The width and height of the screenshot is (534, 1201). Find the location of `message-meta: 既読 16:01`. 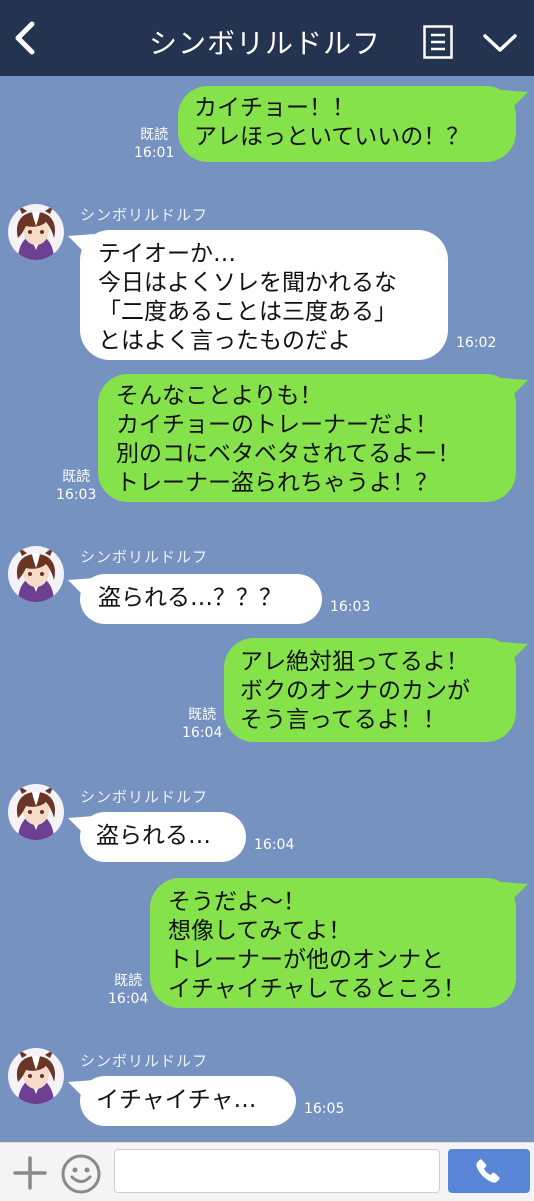

message-meta: 既読 16:01 is located at coordinates (154, 144).